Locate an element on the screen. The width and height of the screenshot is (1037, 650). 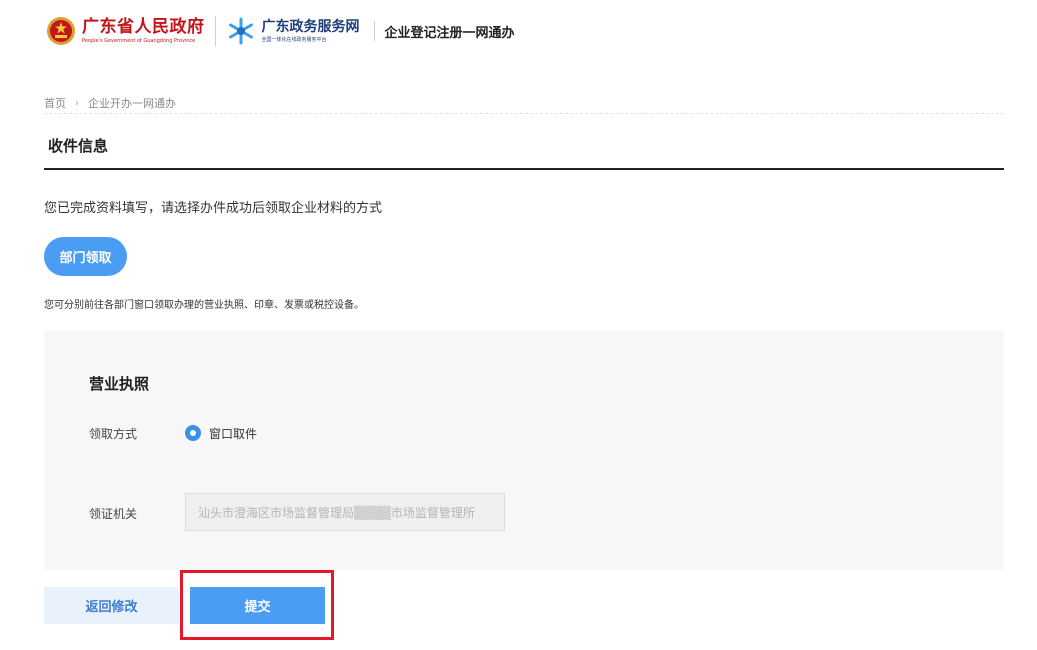
issuing-office-field: 汕头市澄海区市场监督管理局▒▒▒▒市场监督管理所 is located at coordinates (345, 512).